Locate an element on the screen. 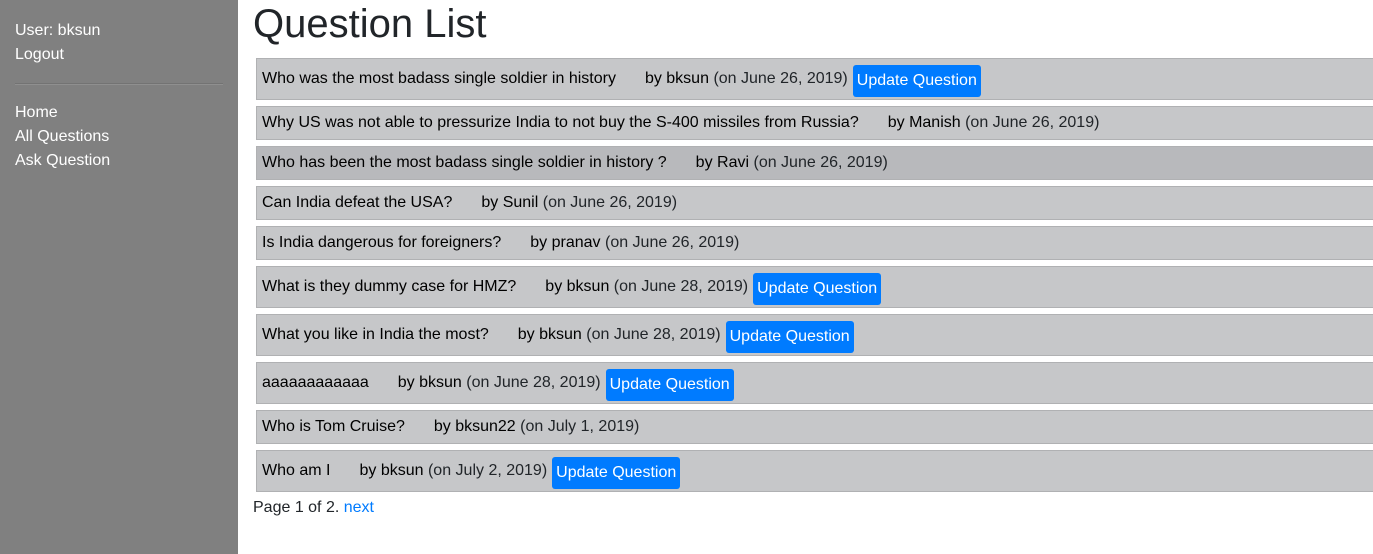  question-title: Can India defeat the USA? is located at coordinates (357, 203).